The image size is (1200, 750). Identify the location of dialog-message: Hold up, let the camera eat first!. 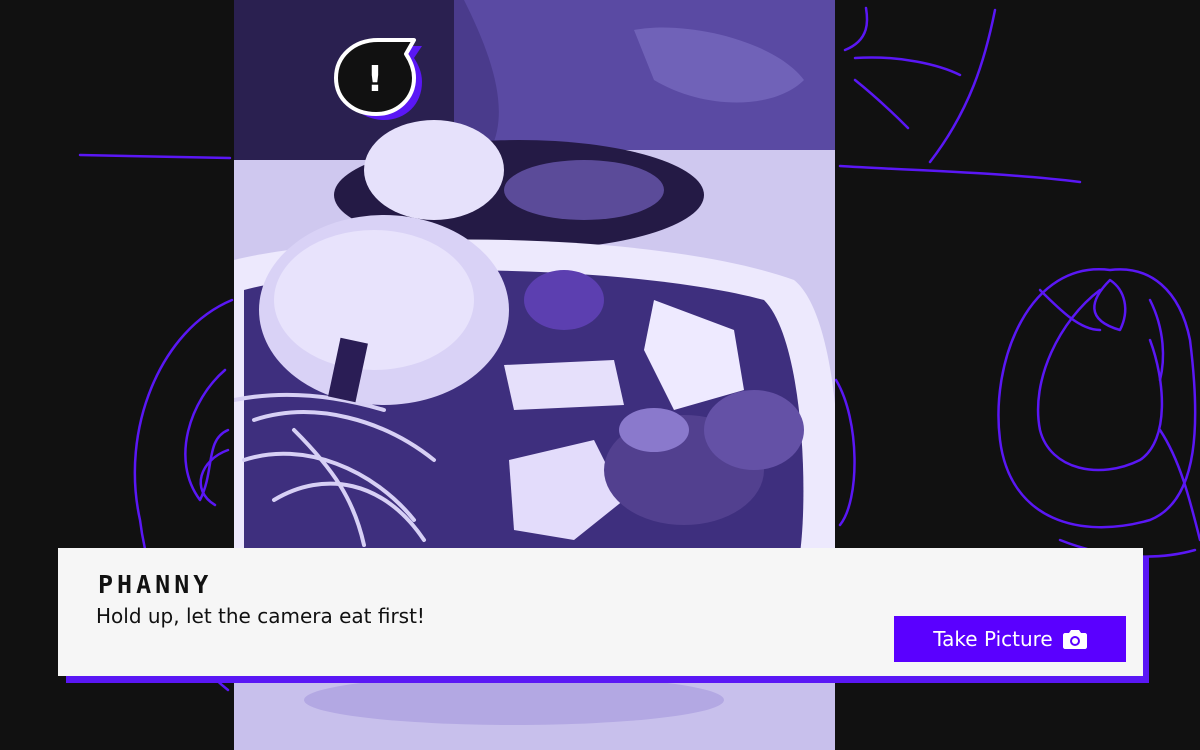
(260, 616).